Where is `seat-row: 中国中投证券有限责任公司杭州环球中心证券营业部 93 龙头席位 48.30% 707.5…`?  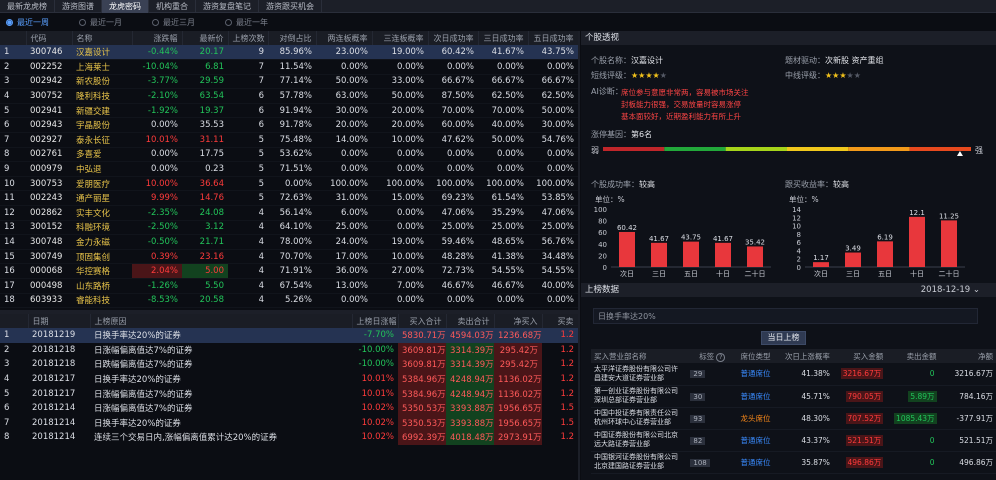 seat-row: 中国中投证券有限责任公司杭州环球中心证券营业部 93 龙头席位 48.30% 707.5… is located at coordinates (793, 418).